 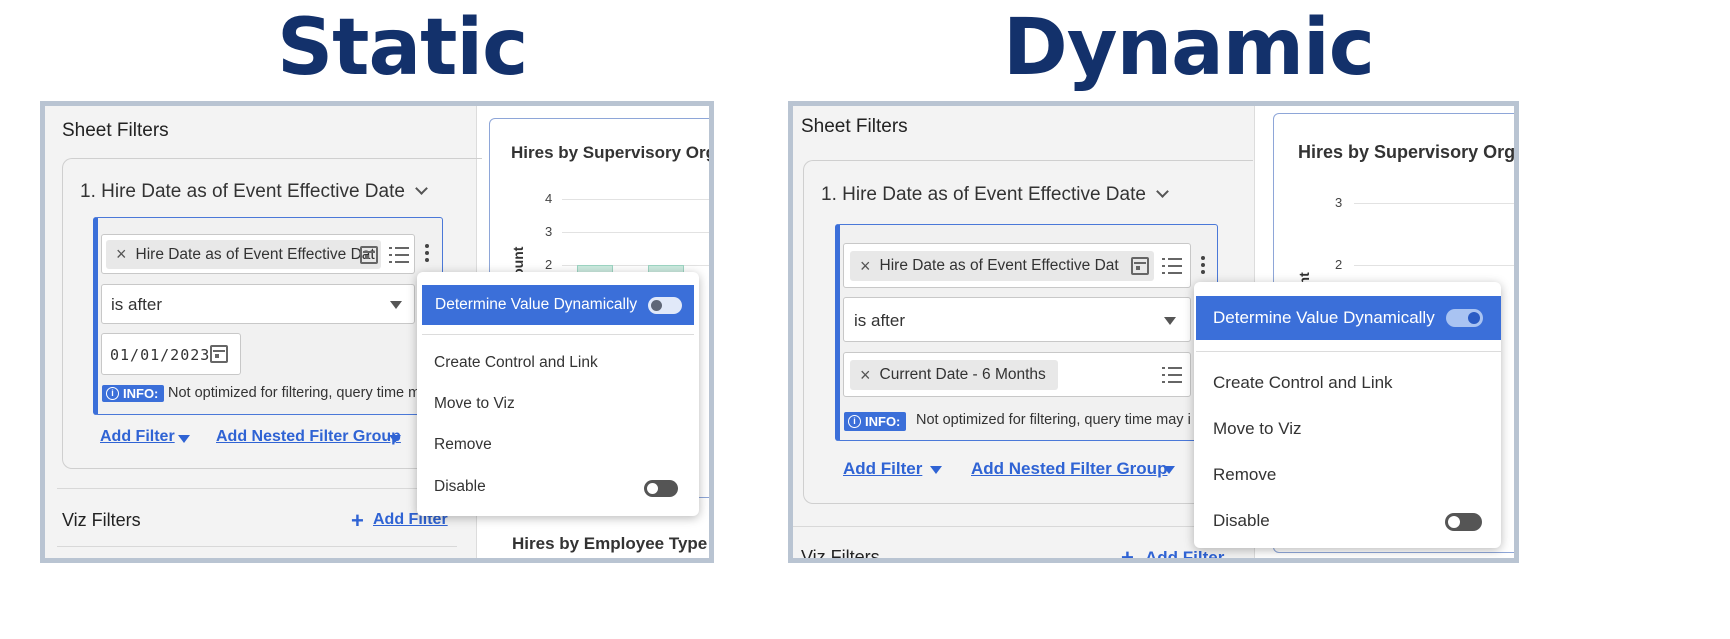 What do you see at coordinates (1189, 48) in the screenshot?
I see `dynamic-heading: Dynamic` at bounding box center [1189, 48].